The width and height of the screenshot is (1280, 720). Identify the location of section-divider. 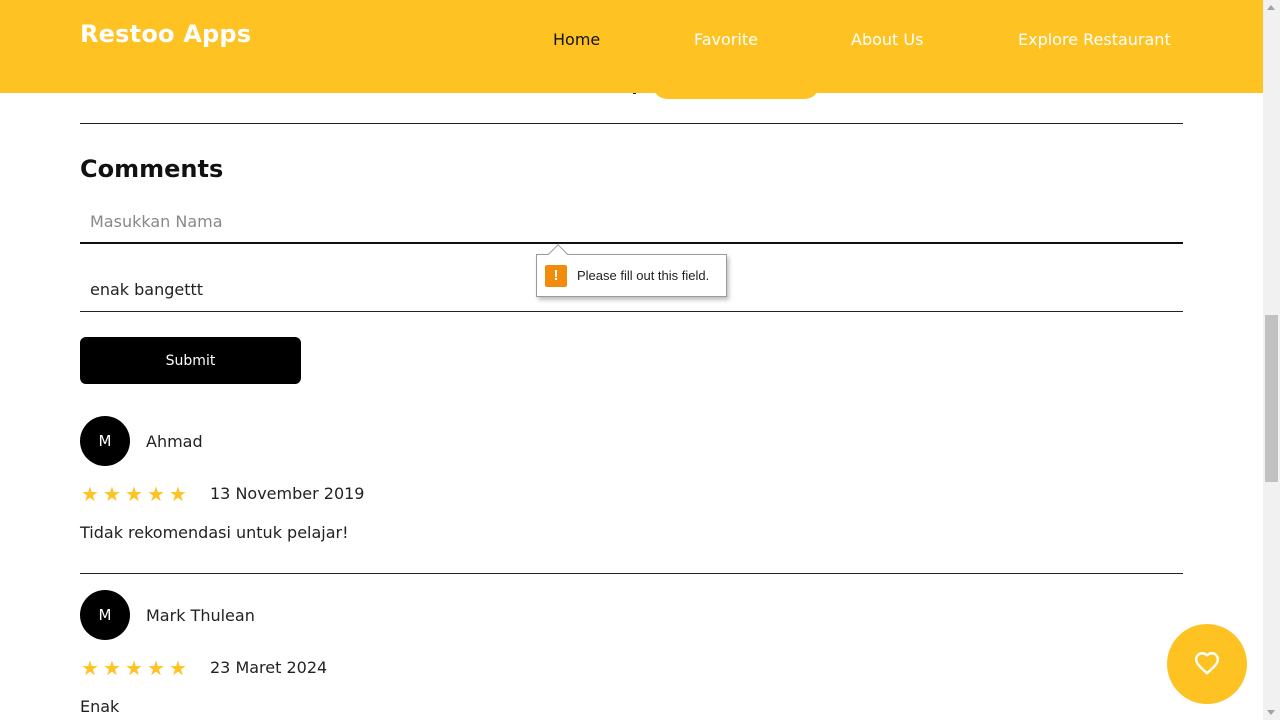
(631, 123).